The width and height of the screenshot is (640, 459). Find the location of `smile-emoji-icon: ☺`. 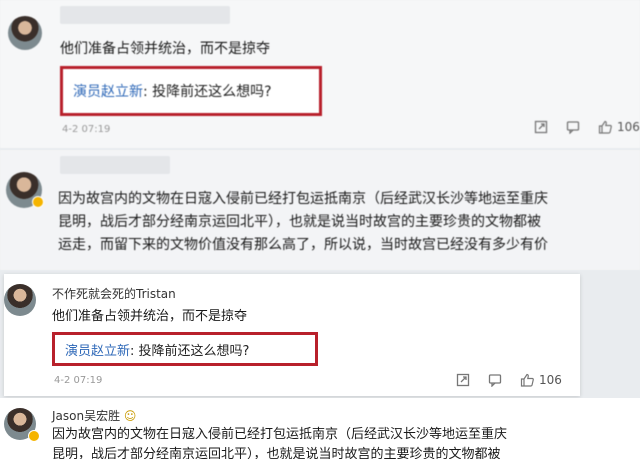

smile-emoji-icon: ☺ is located at coordinates (130, 416).